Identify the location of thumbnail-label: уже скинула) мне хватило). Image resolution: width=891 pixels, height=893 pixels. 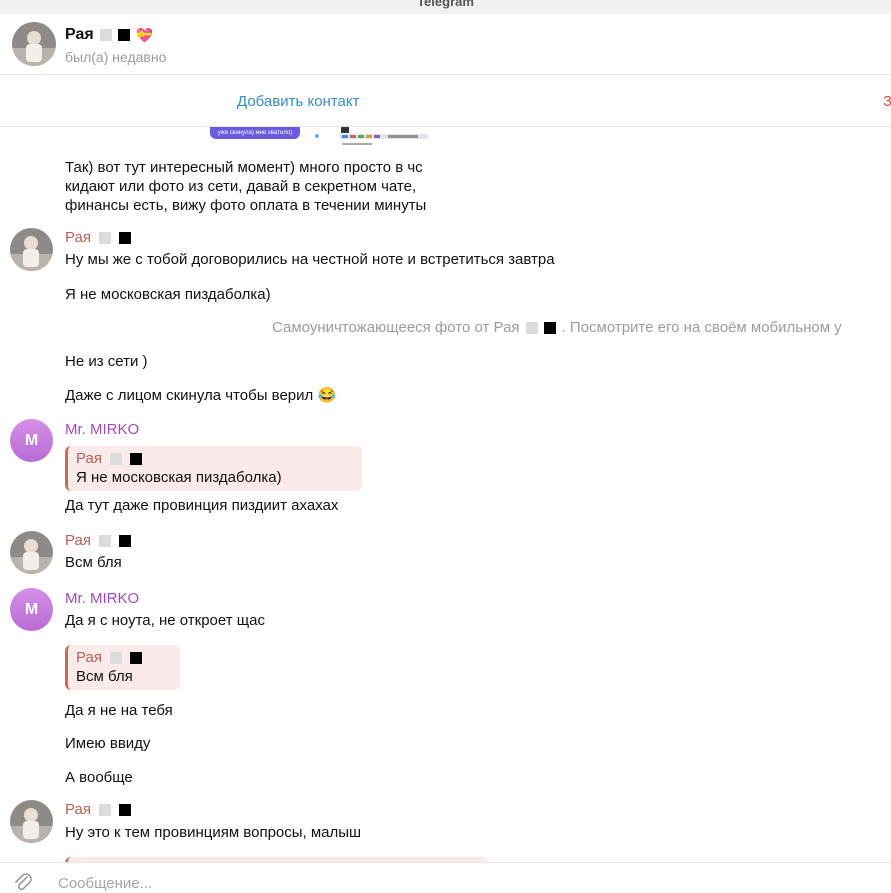
(255, 133).